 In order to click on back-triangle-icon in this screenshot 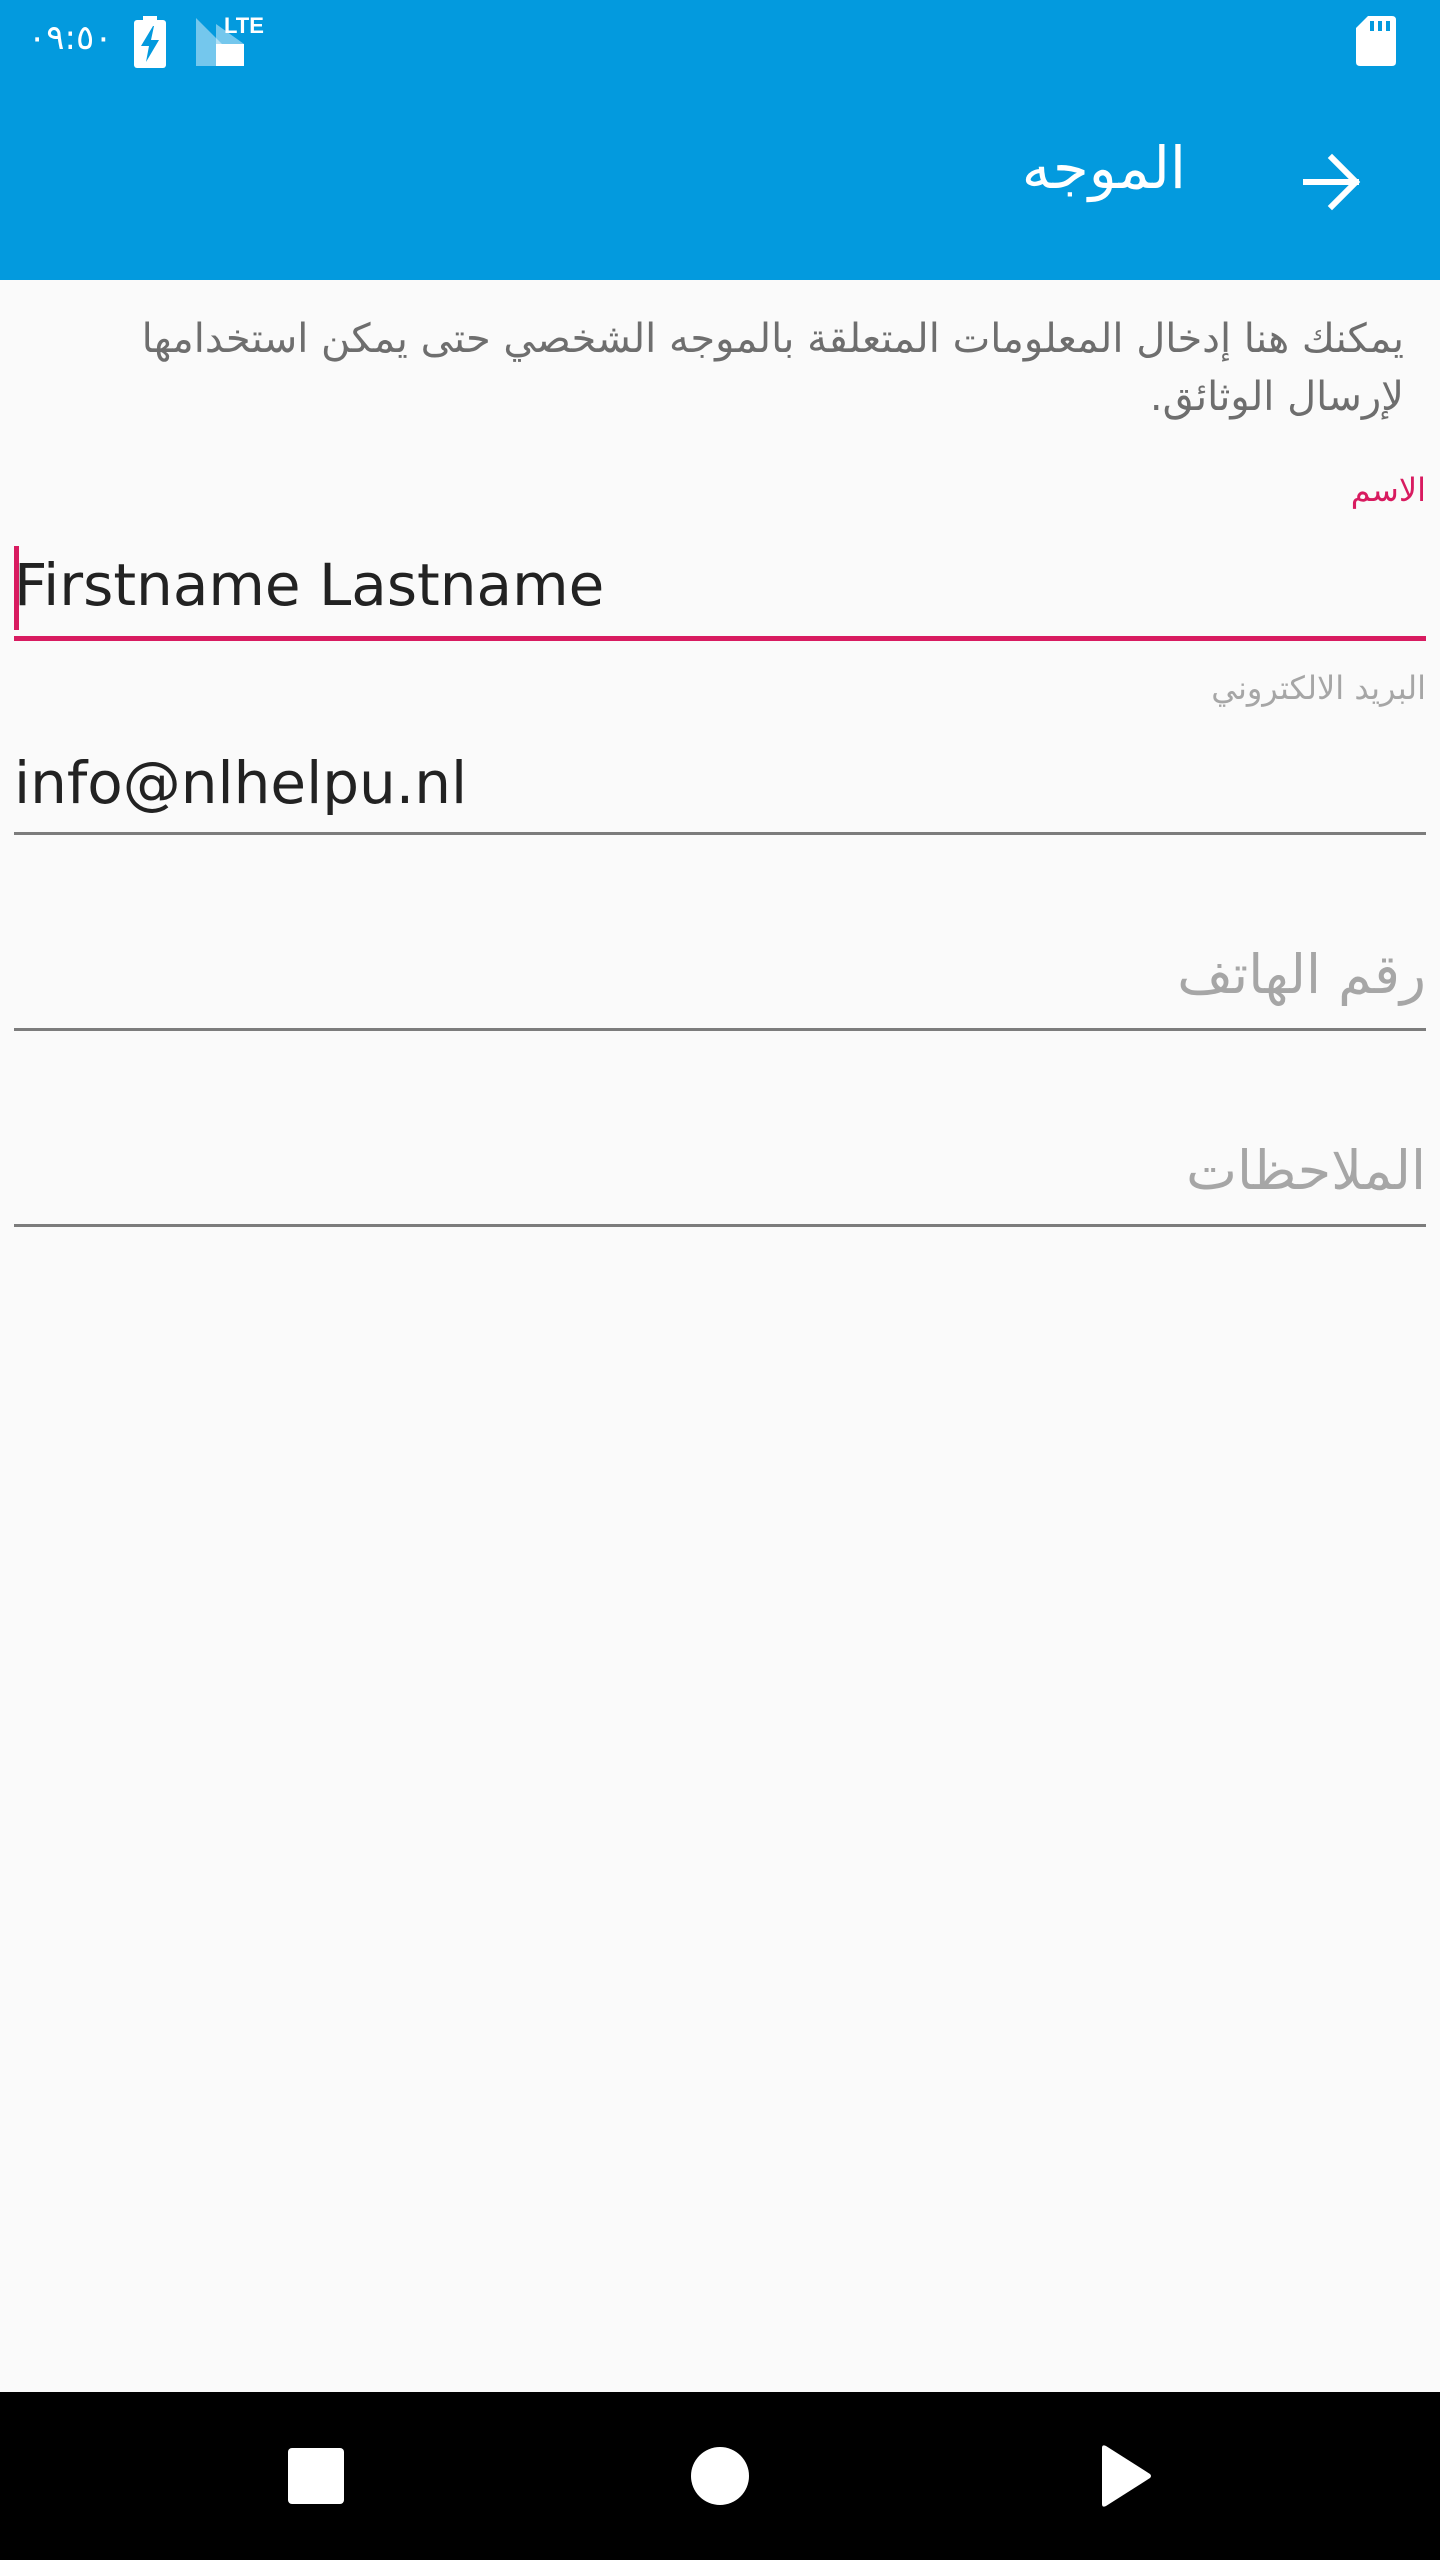, I will do `click(1125, 2476)`.